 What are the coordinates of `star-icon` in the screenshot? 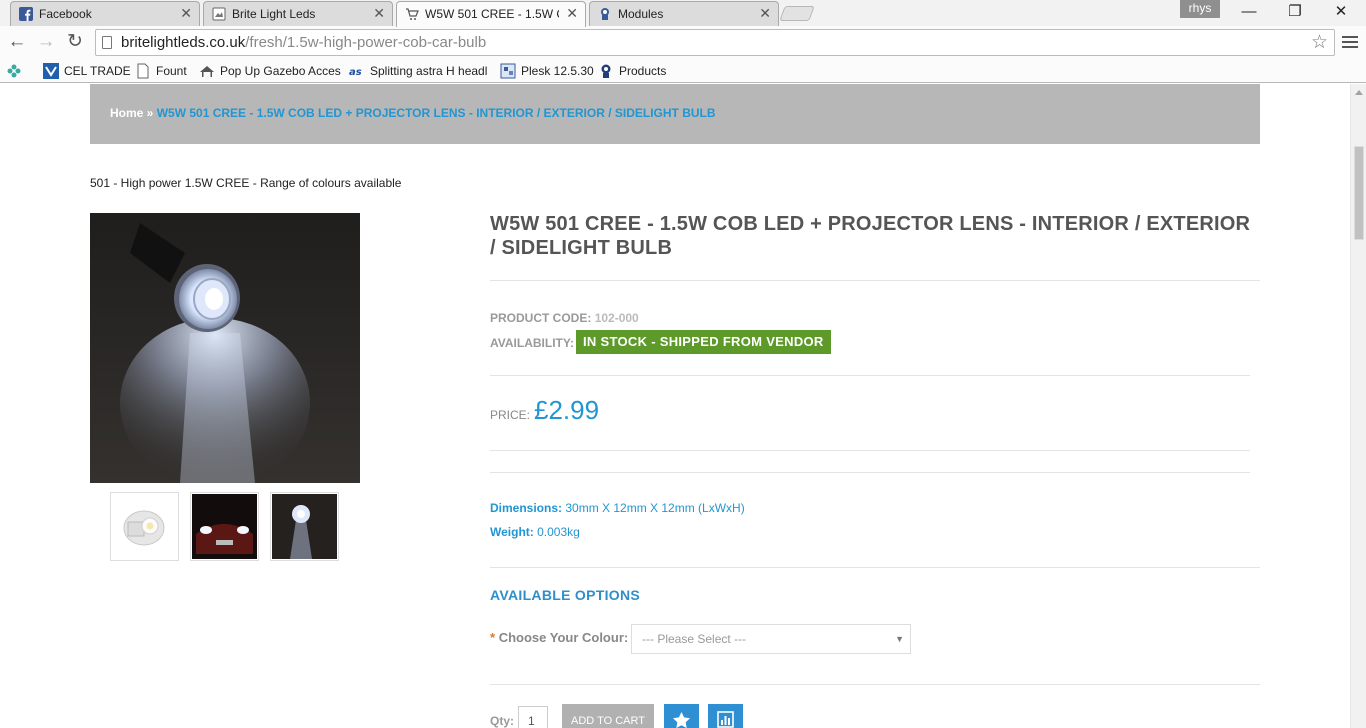 It's located at (681, 720).